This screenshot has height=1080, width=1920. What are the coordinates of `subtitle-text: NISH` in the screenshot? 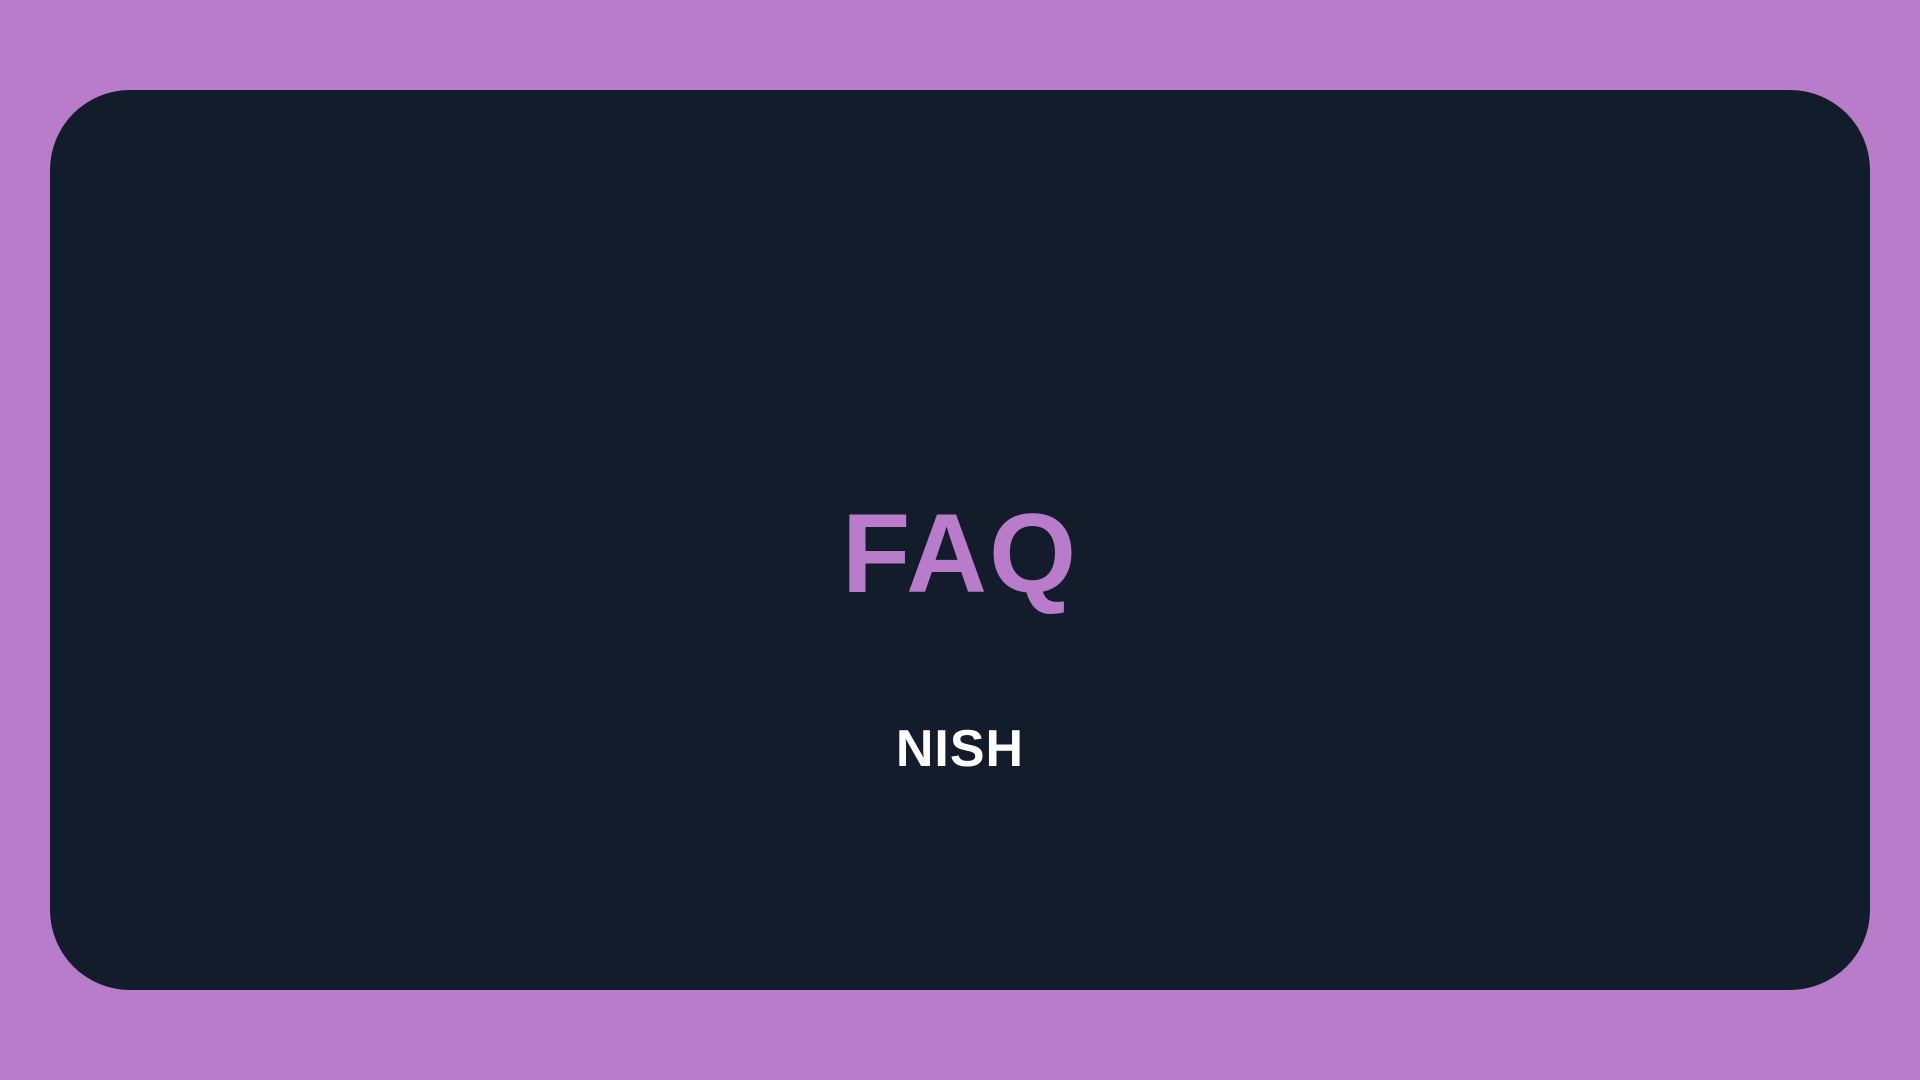 It's located at (960, 749).